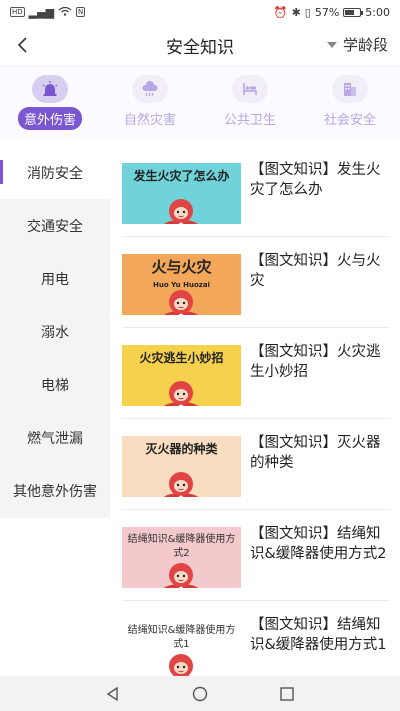  I want to click on system-nav-bar, so click(200, 693).